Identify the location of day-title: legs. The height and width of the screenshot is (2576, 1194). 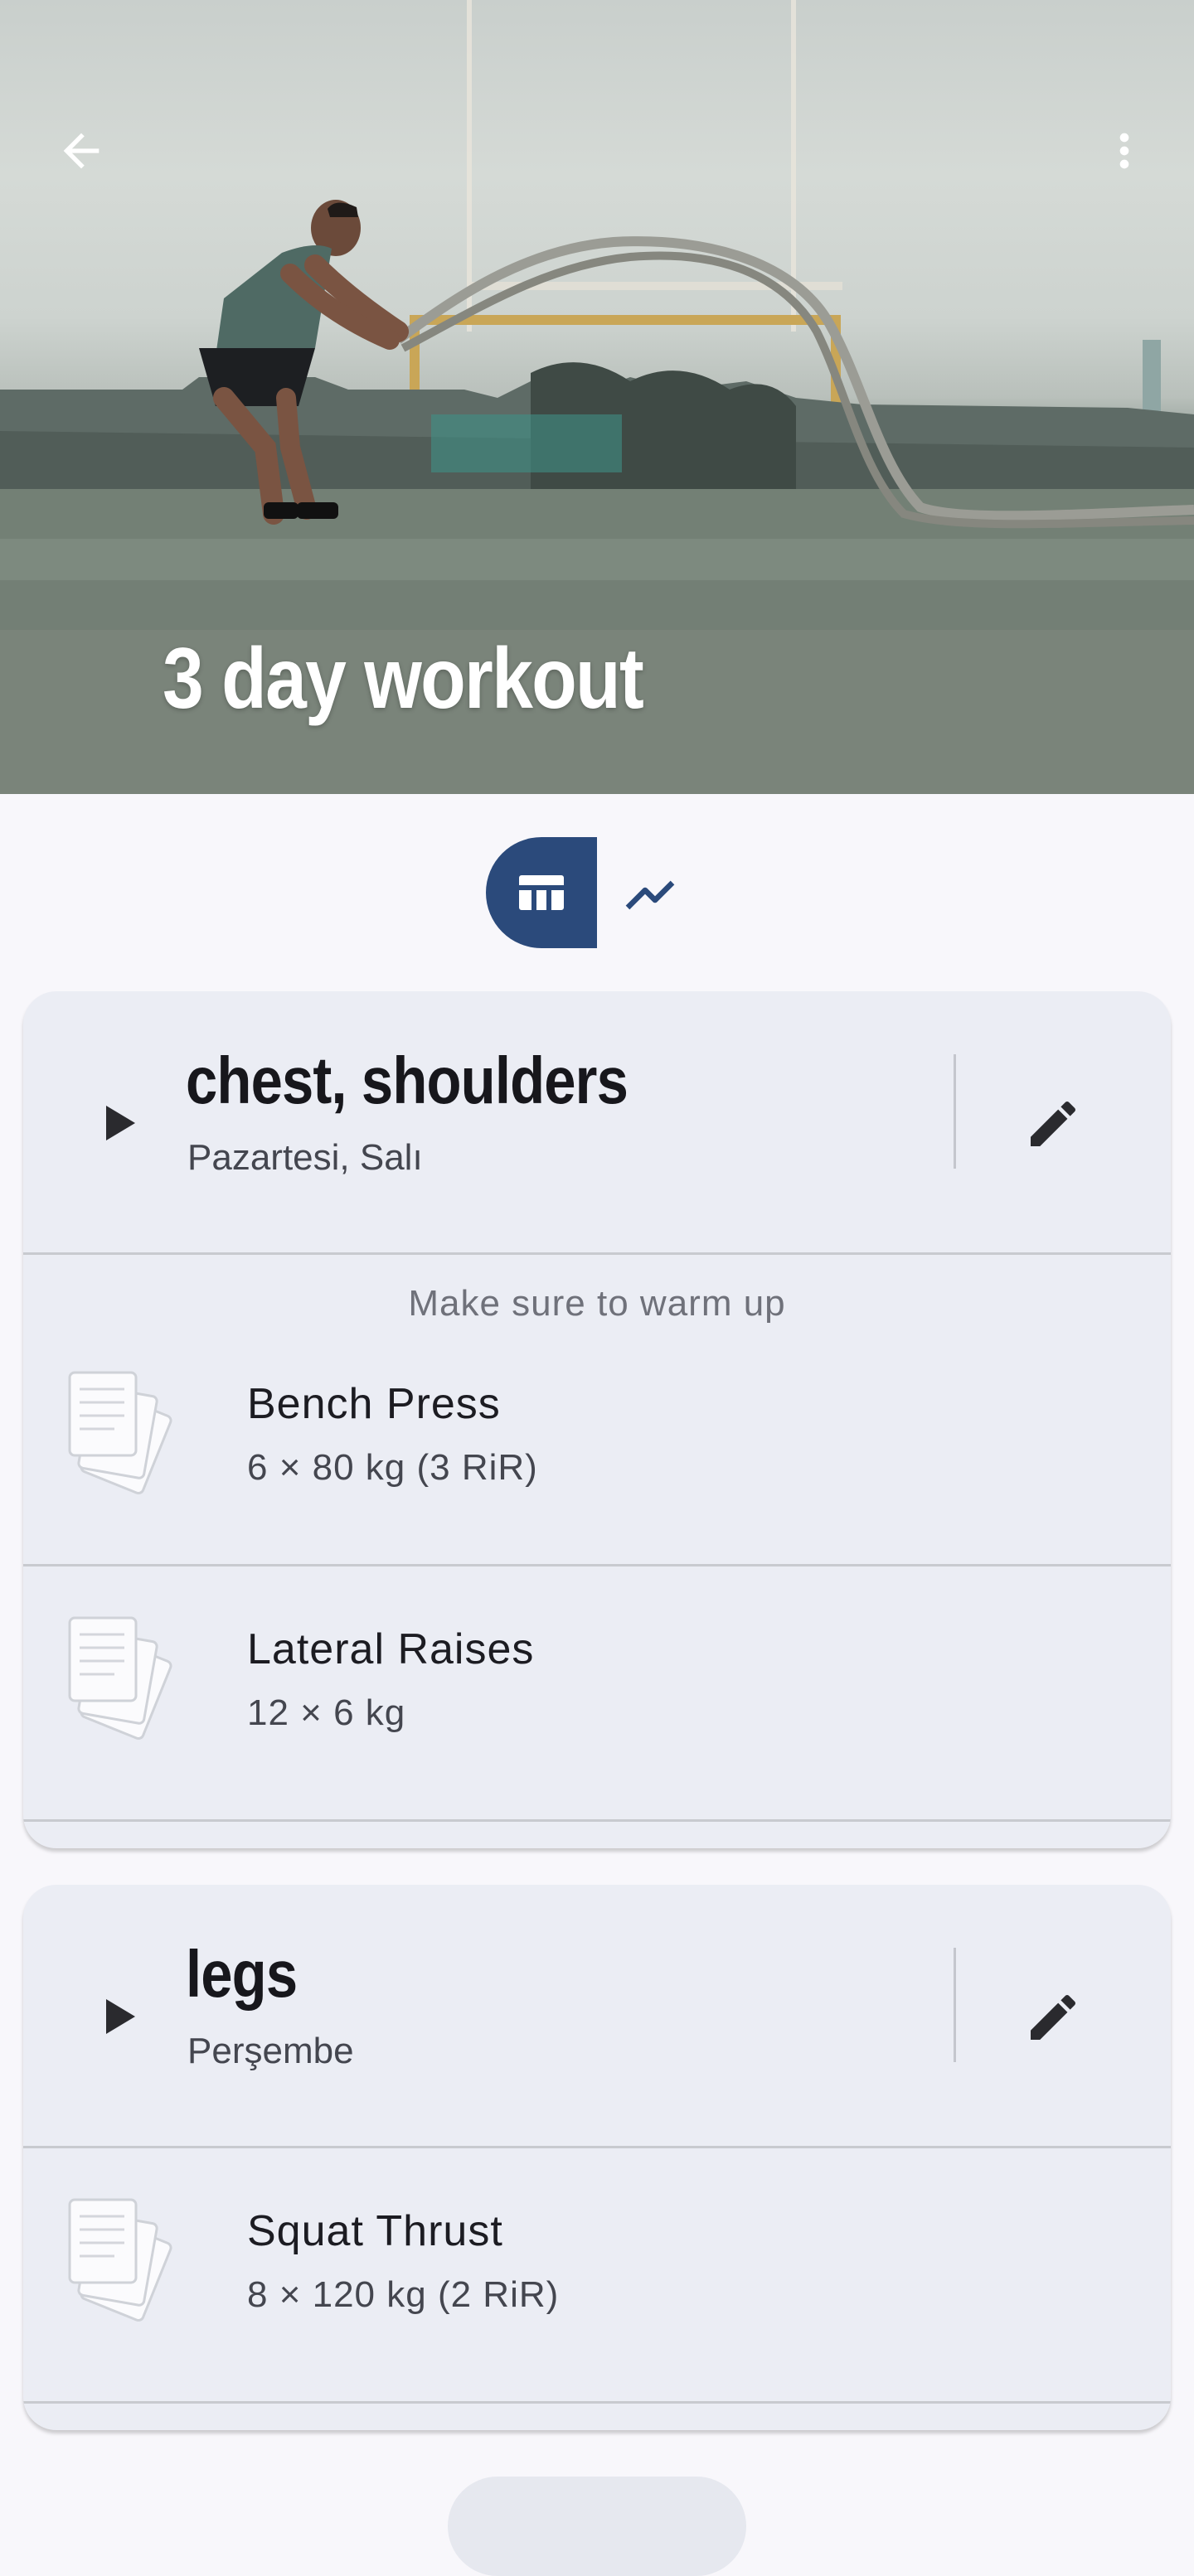
(242, 1974).